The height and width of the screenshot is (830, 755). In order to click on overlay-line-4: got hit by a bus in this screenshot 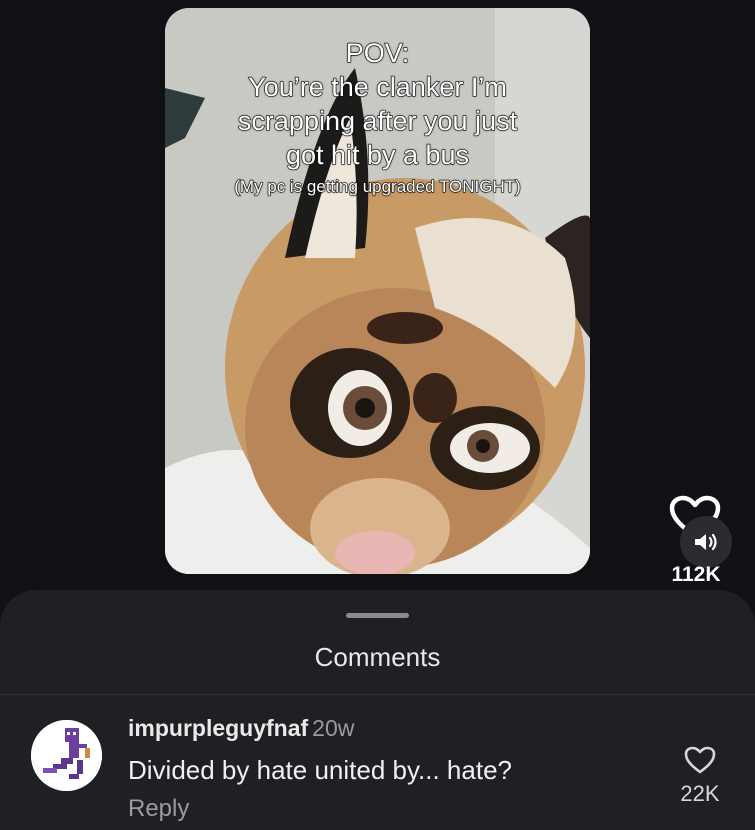, I will do `click(377, 154)`.